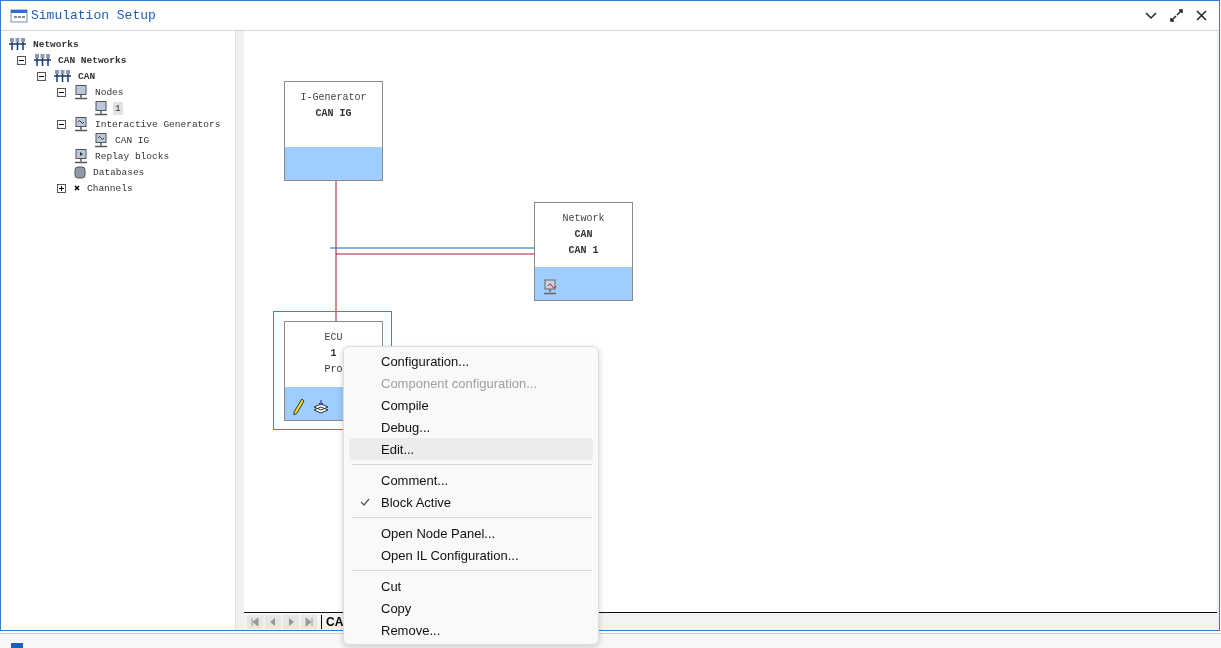 This screenshot has width=1221, height=648. I want to click on database-icon, so click(80, 172).